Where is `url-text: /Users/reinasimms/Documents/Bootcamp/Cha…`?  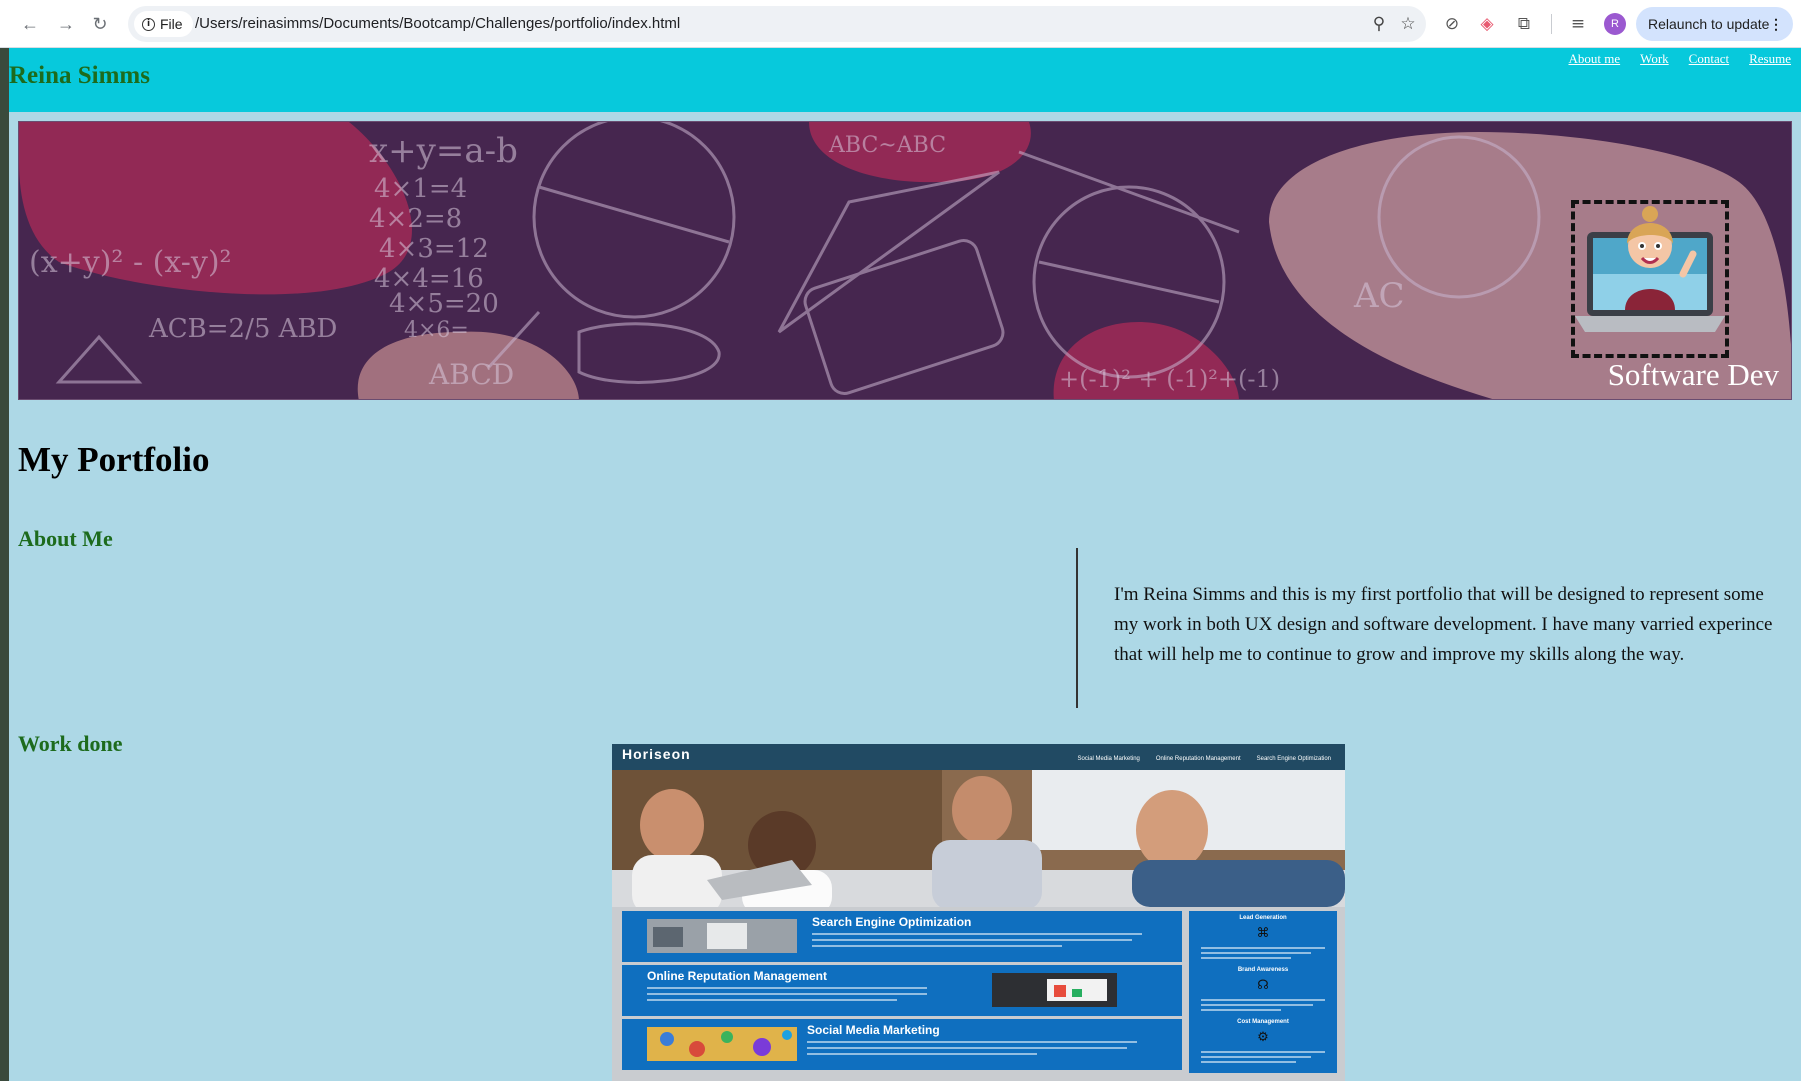
url-text: /Users/reinasimms/Documents/Bootcamp/Cha… is located at coordinates (437, 24).